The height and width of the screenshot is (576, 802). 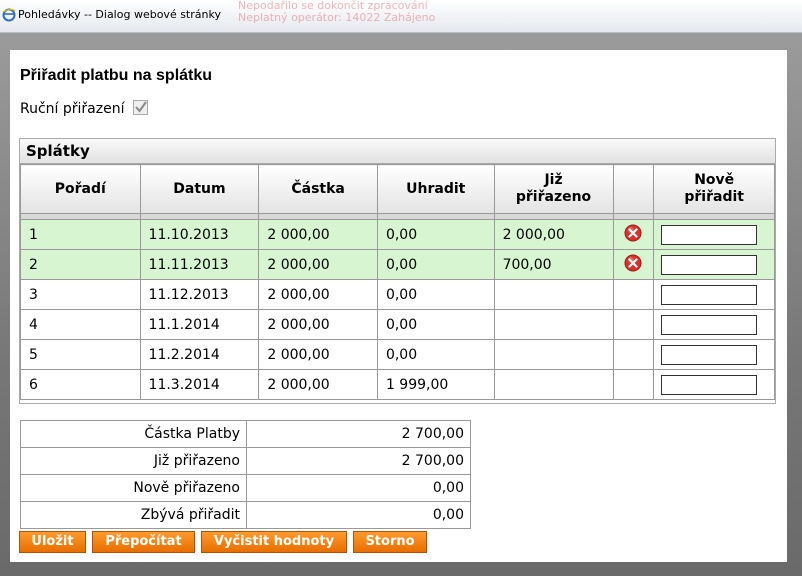 What do you see at coordinates (80, 384) in the screenshot?
I see `order-cell: 6` at bounding box center [80, 384].